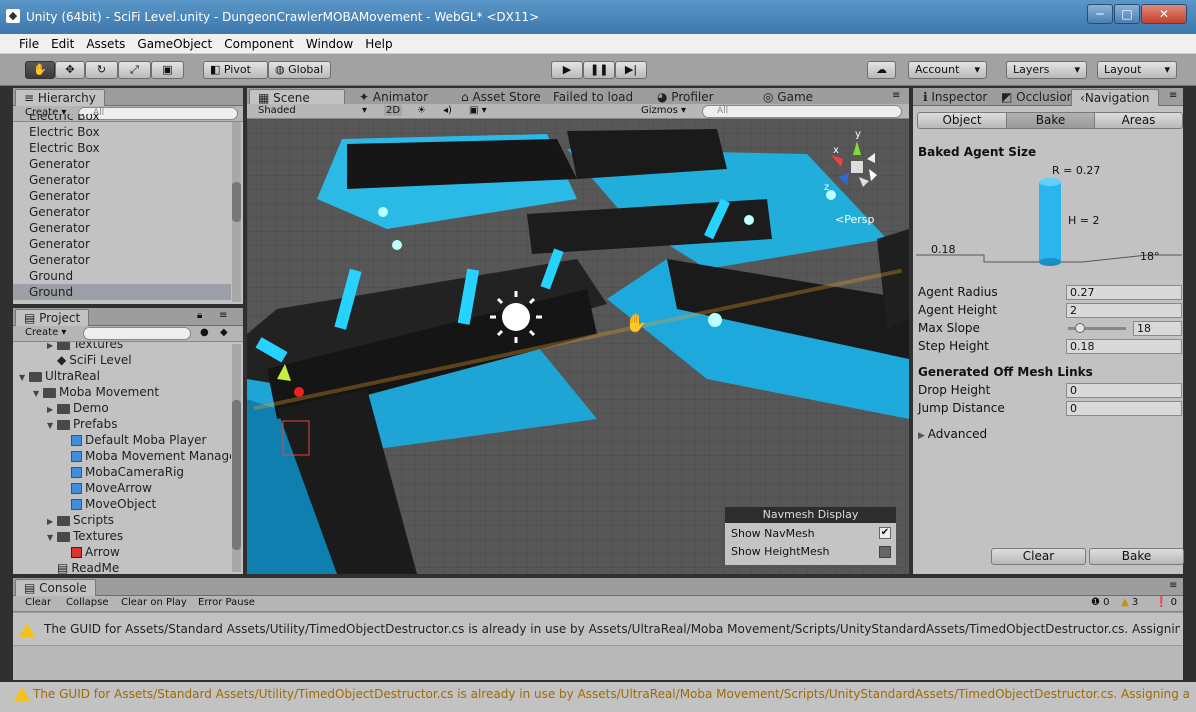 This screenshot has height=712, width=1196. What do you see at coordinates (62, 42) in the screenshot?
I see `menu-edit: Edit` at bounding box center [62, 42].